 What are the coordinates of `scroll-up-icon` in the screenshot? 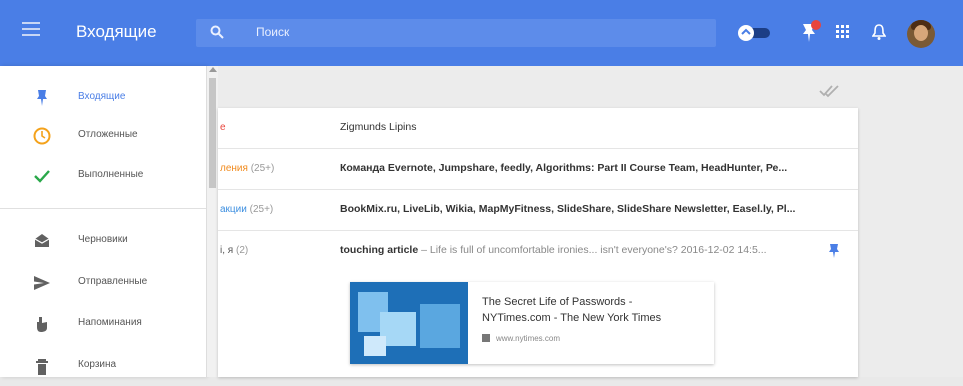 It's located at (213, 69).